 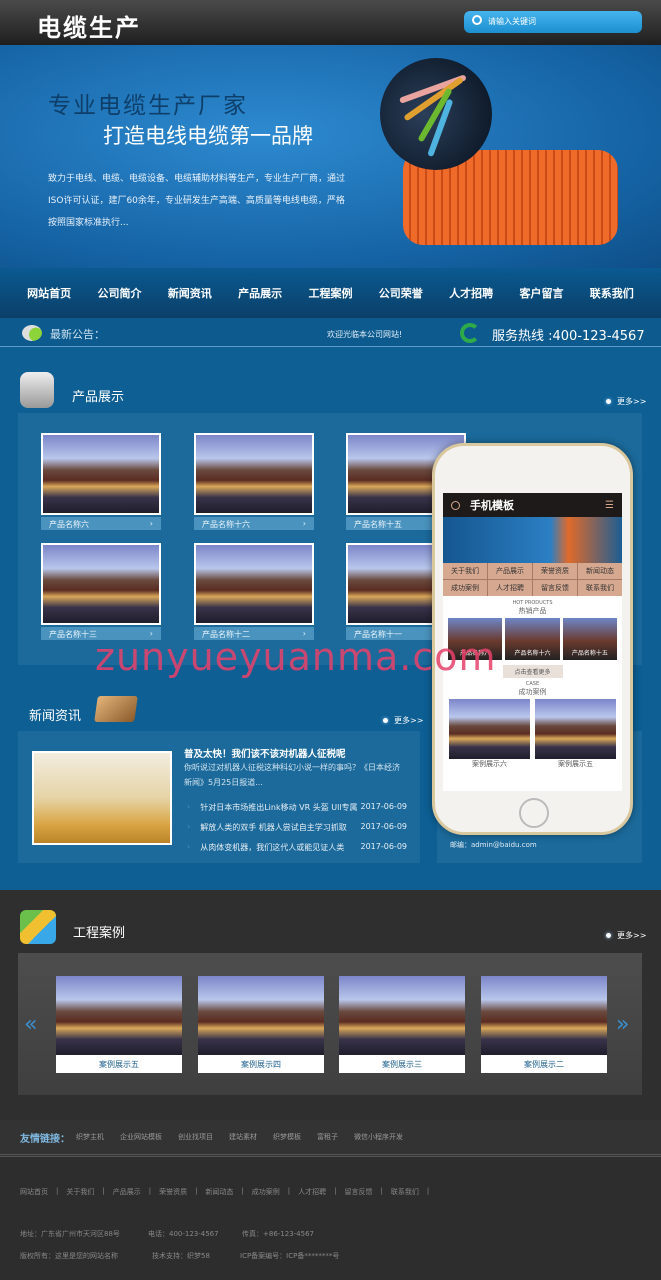 I want to click on friend-links-label: 友情链接：, so click(x=45, y=1139).